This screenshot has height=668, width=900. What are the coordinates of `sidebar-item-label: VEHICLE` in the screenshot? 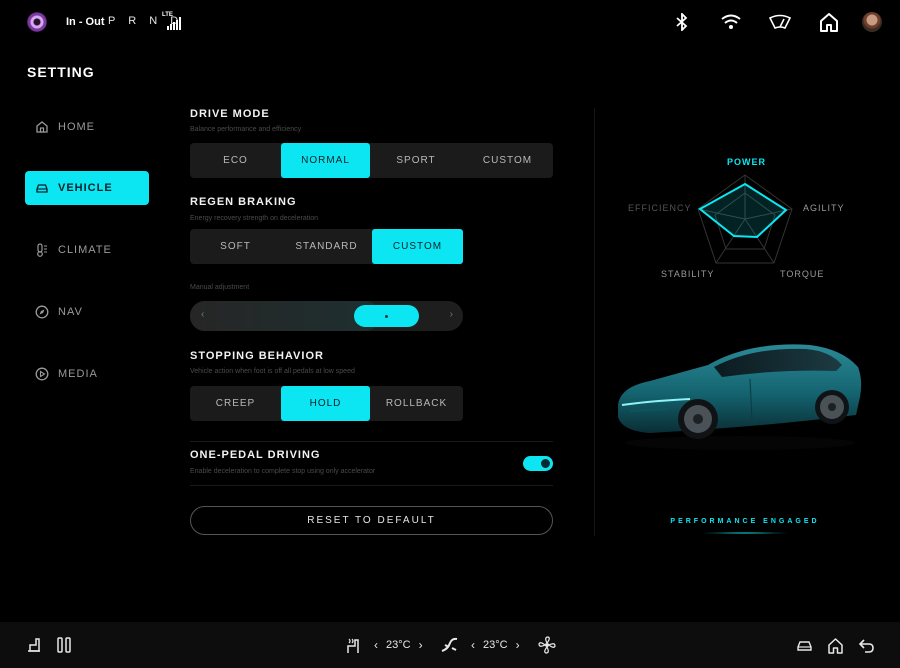 It's located at (85, 188).